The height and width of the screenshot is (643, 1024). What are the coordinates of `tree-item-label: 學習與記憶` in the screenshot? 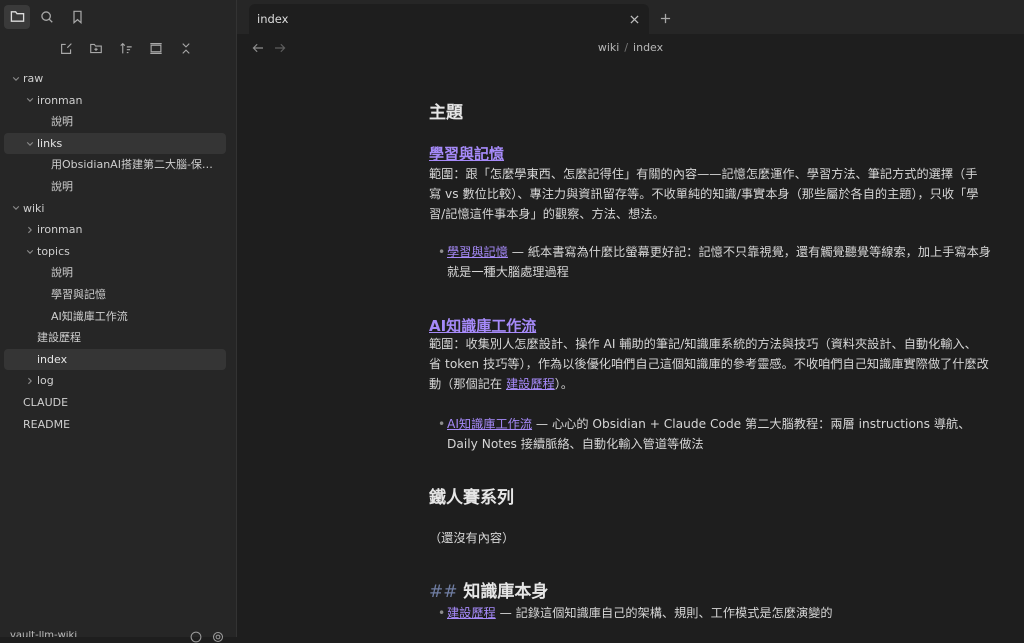 It's located at (78, 294).